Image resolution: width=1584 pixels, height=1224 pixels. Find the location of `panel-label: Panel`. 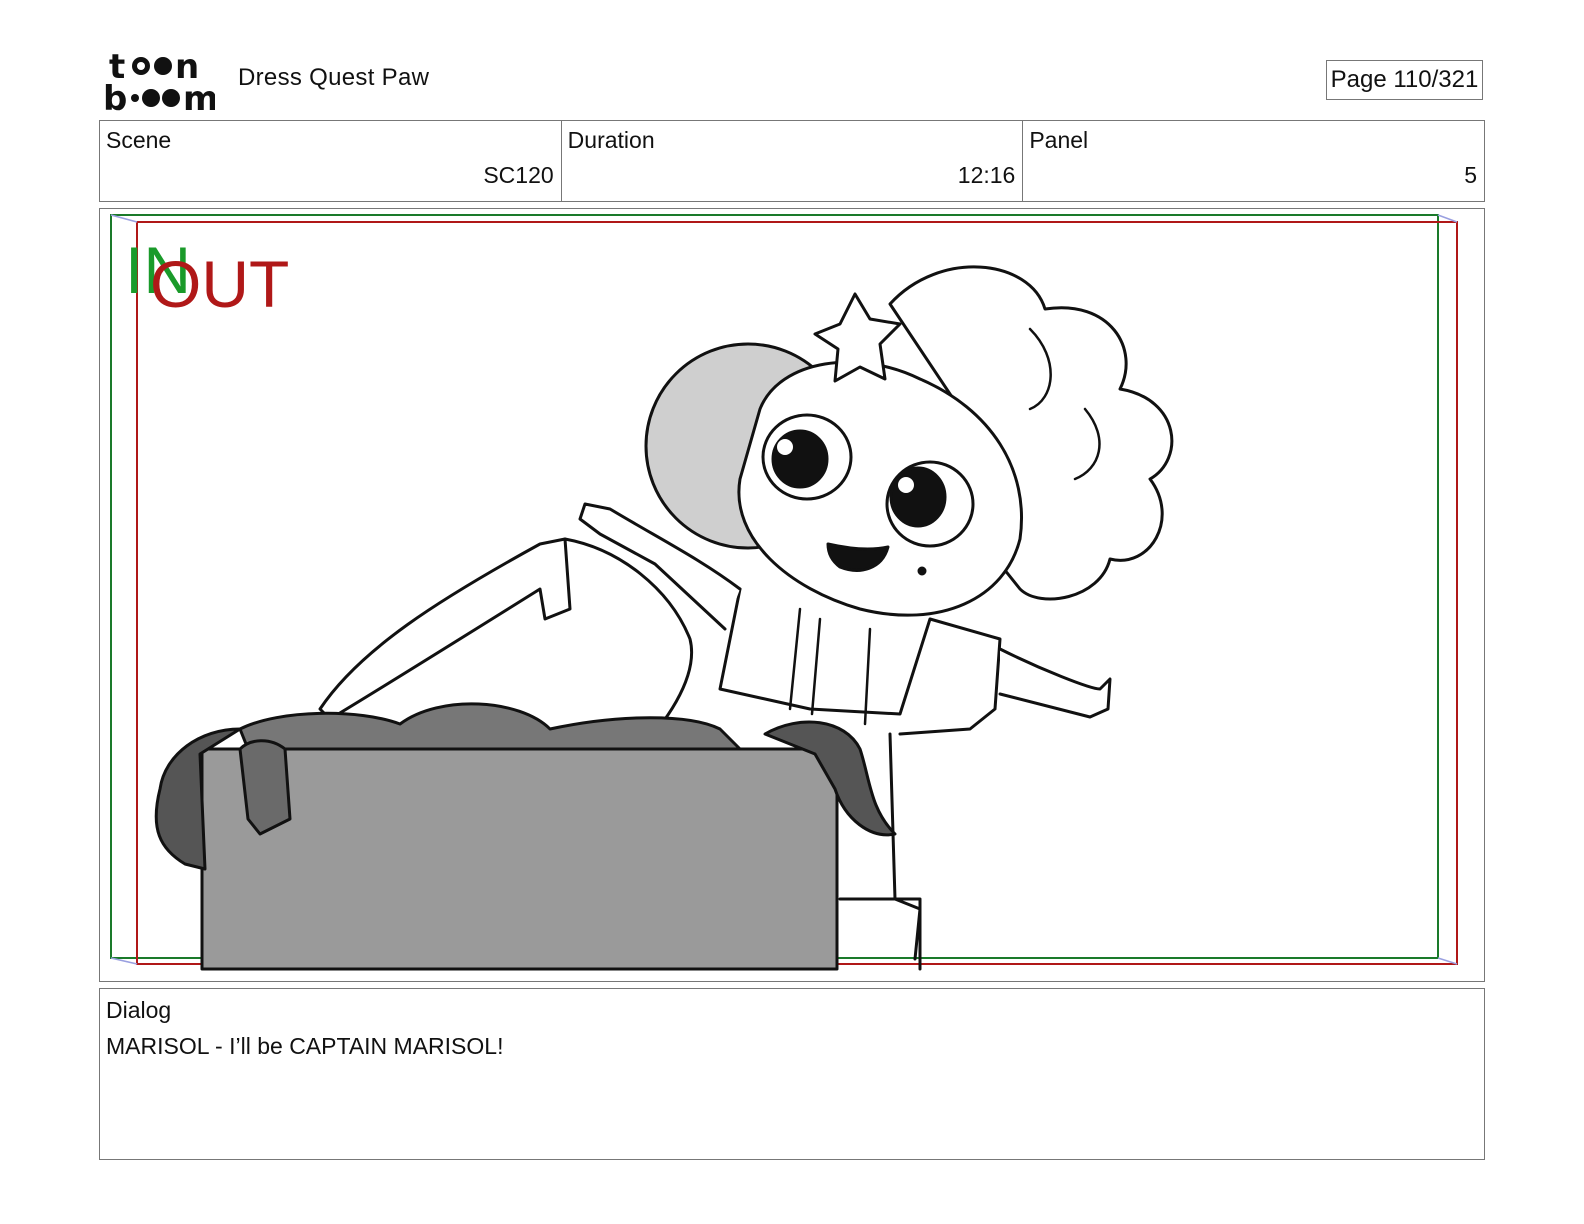

panel-label: Panel is located at coordinates (1059, 140).